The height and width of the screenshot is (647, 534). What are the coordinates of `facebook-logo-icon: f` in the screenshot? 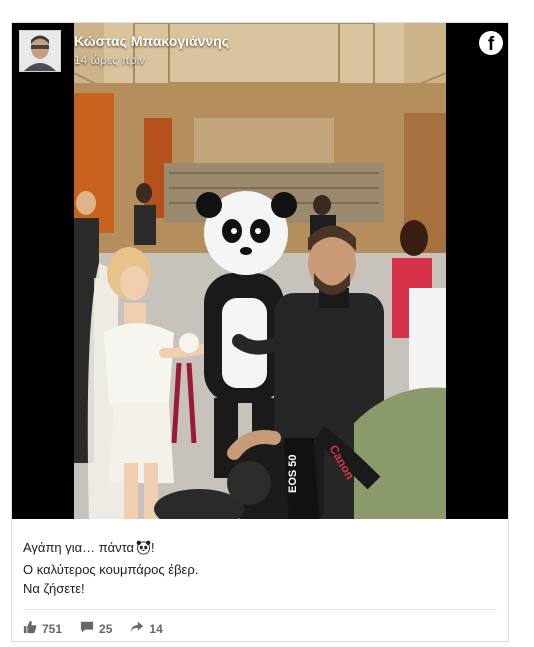 It's located at (491, 43).